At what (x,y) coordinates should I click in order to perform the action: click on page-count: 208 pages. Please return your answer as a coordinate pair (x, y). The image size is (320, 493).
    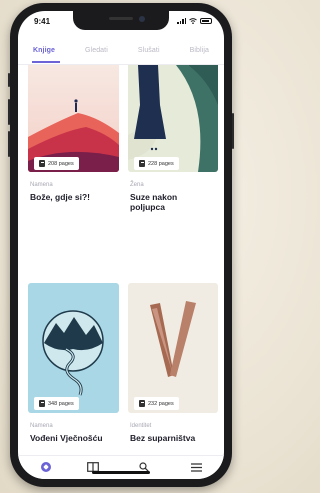
    Looking at the image, I should click on (61, 163).